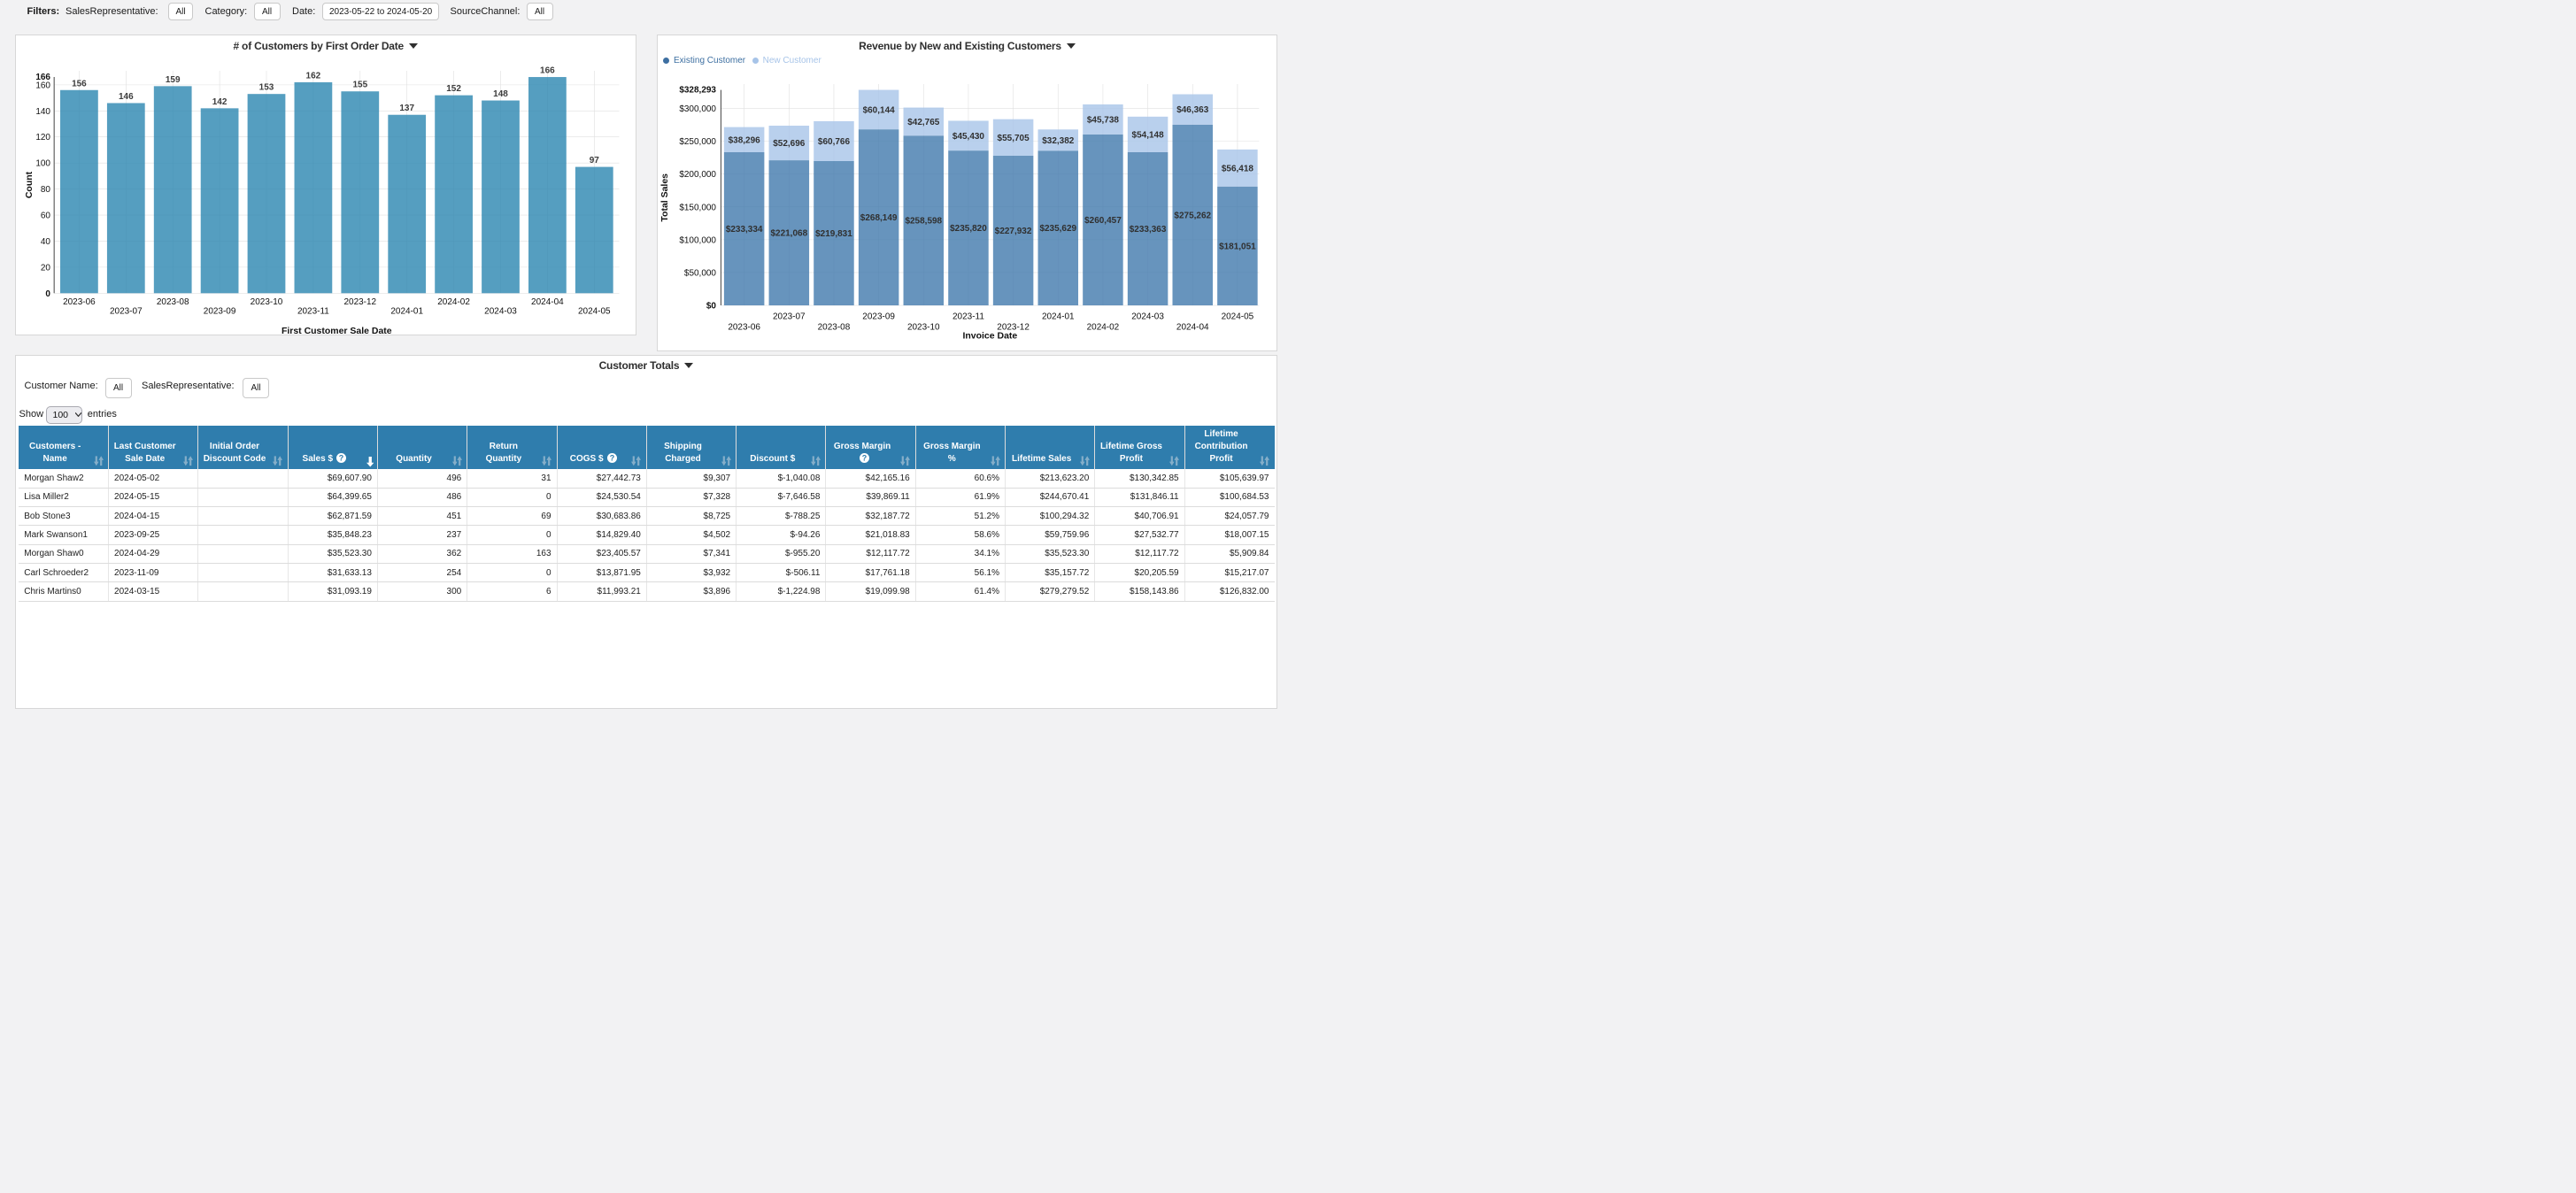 The image size is (2576, 1193). I want to click on svg-text: $258,598, so click(923, 221).